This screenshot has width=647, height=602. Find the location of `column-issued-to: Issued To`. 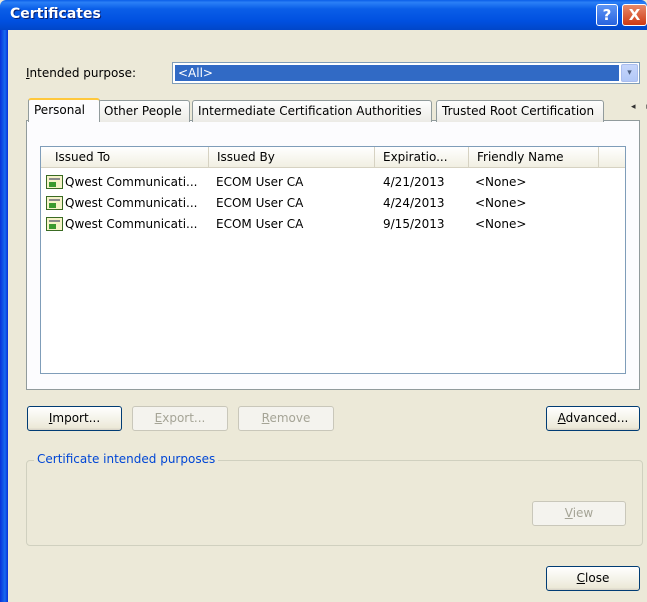

column-issued-to: Issued To is located at coordinates (125, 157).